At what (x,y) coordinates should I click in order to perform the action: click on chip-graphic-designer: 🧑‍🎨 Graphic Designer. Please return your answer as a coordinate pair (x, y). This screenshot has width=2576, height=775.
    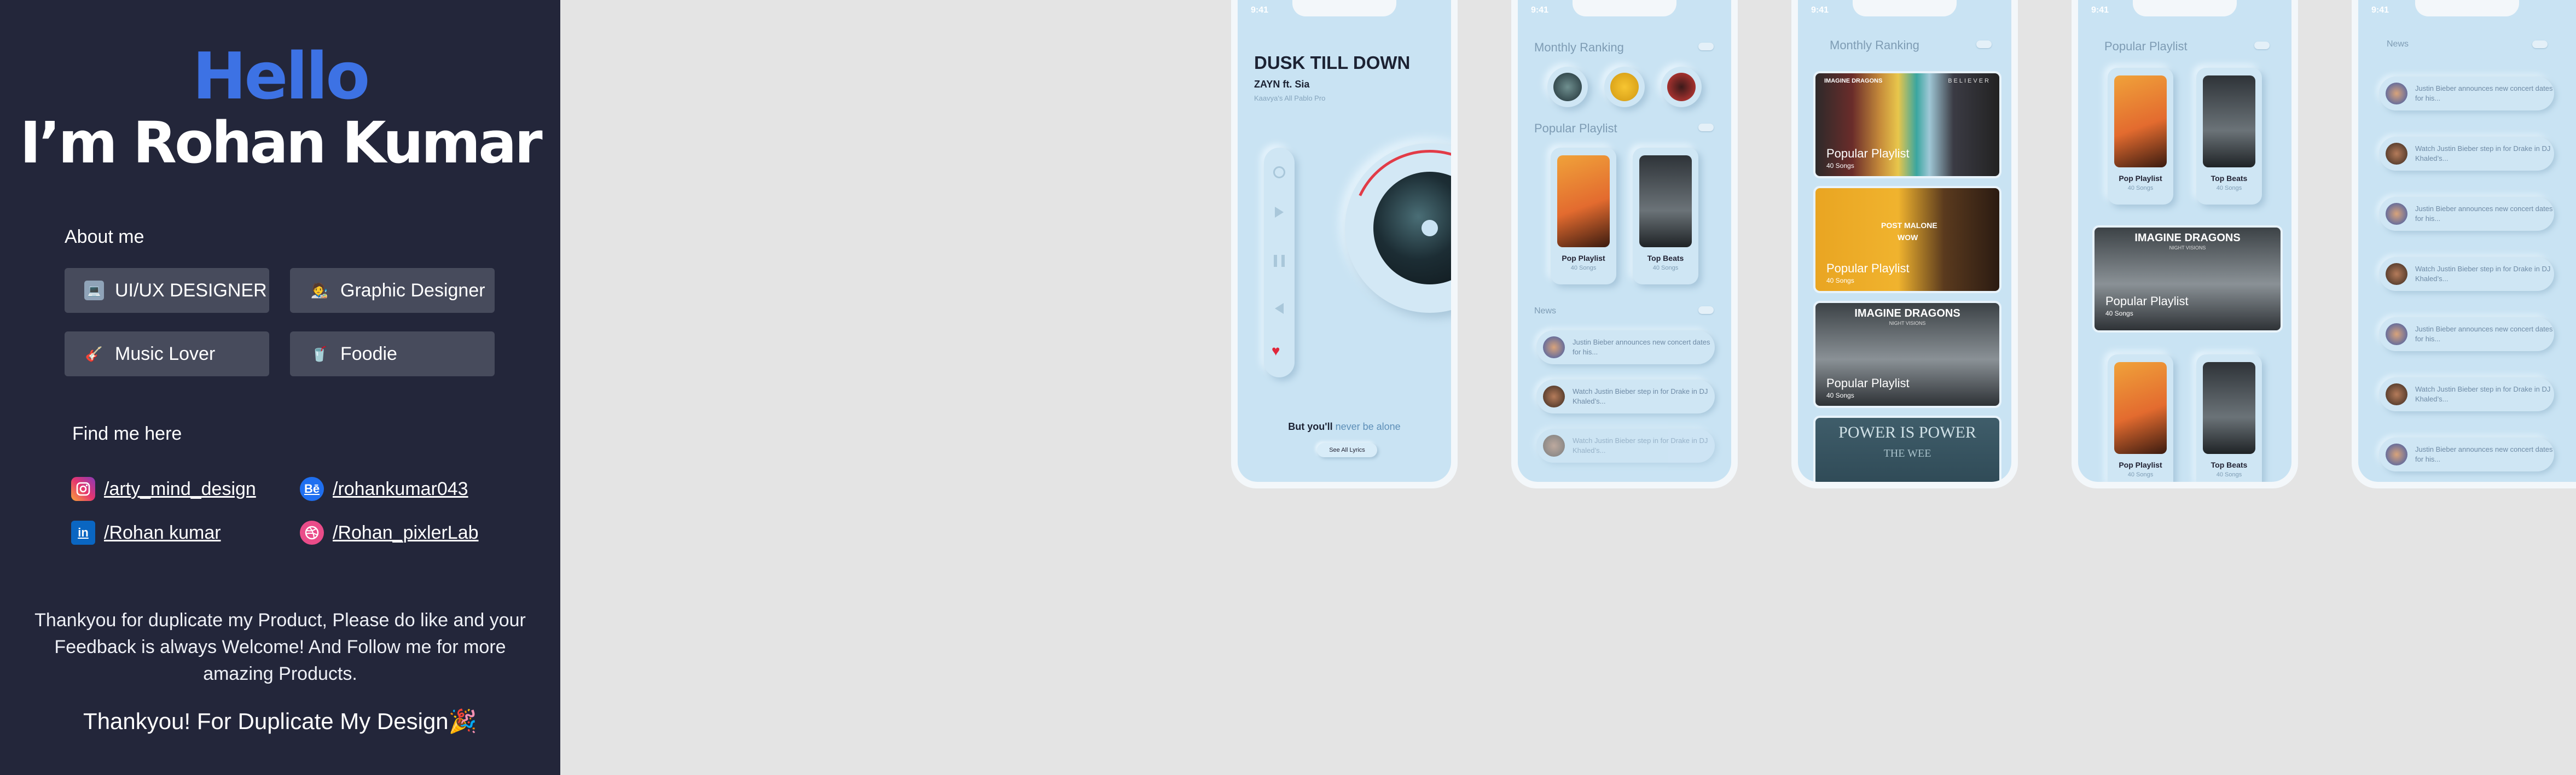
    Looking at the image, I should click on (392, 290).